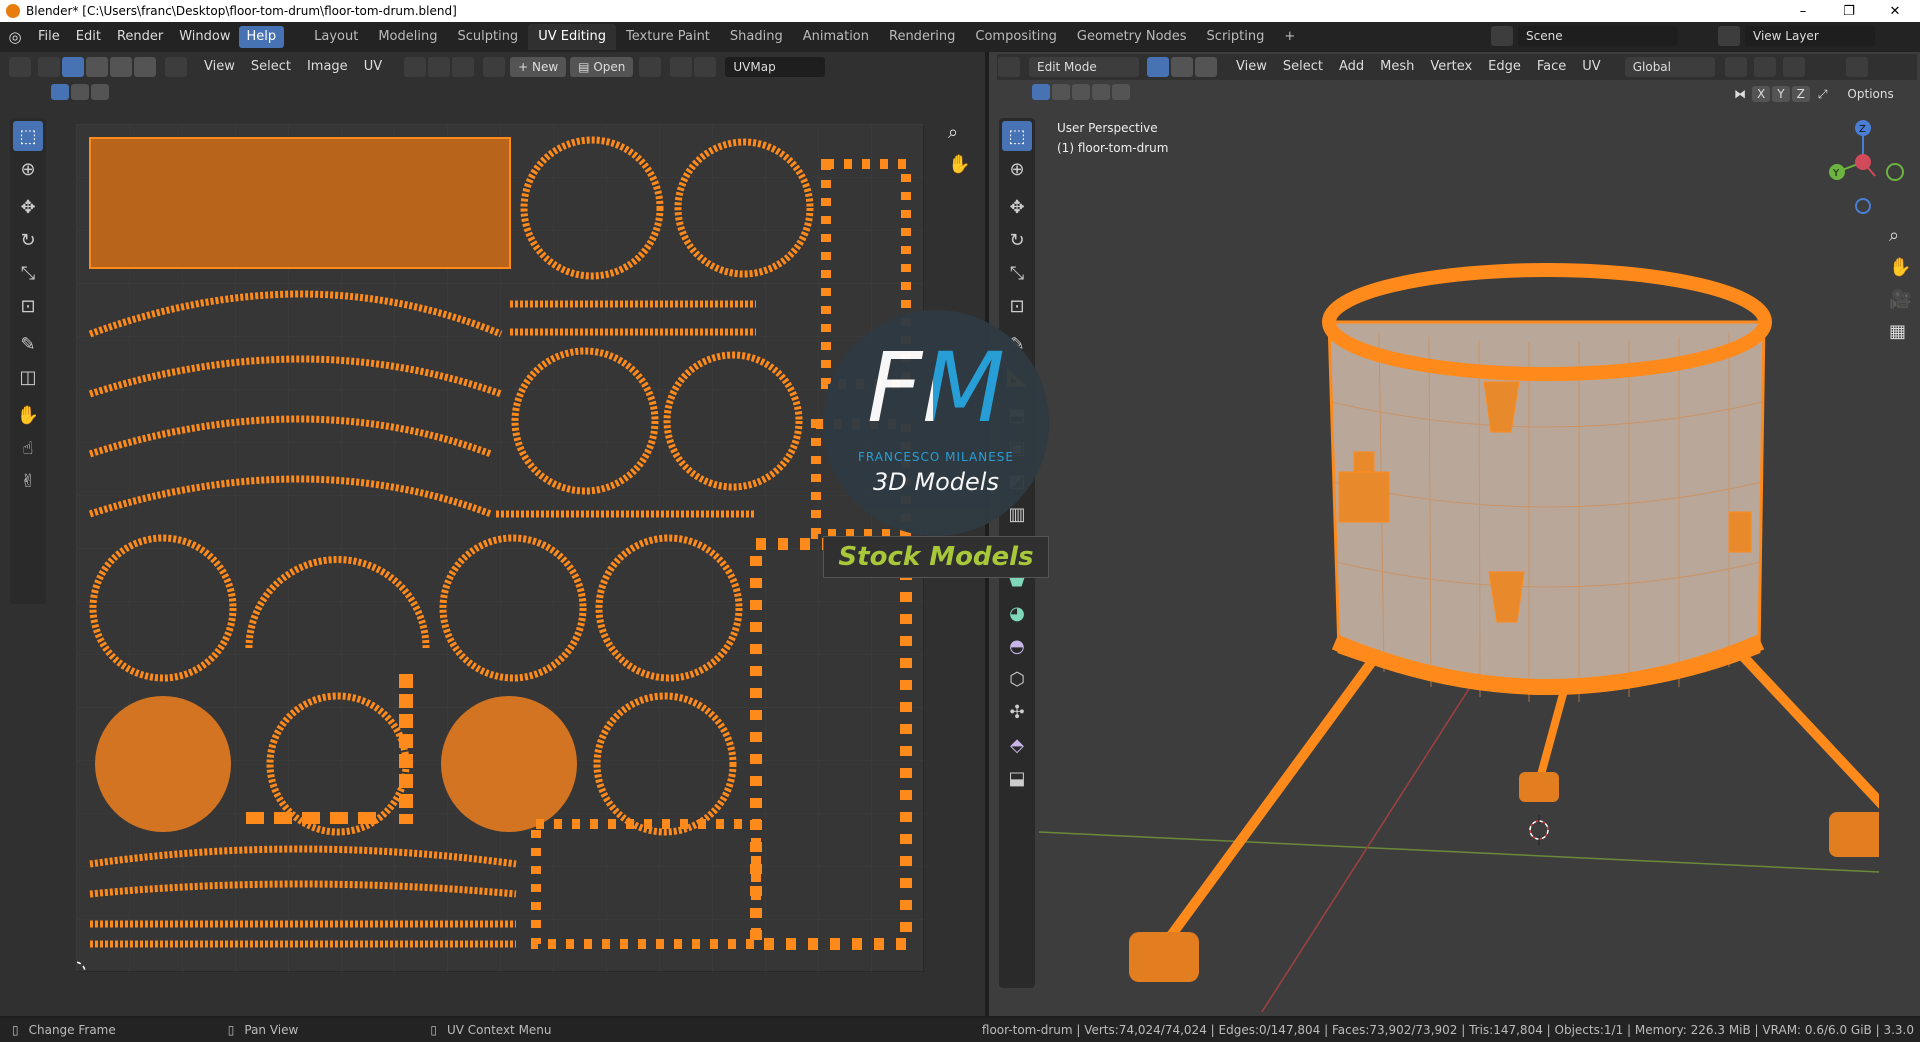 This screenshot has height=1042, width=1920. Describe the element at coordinates (28, 481) in the screenshot. I see `pinch-tool-icon: ✌` at that location.